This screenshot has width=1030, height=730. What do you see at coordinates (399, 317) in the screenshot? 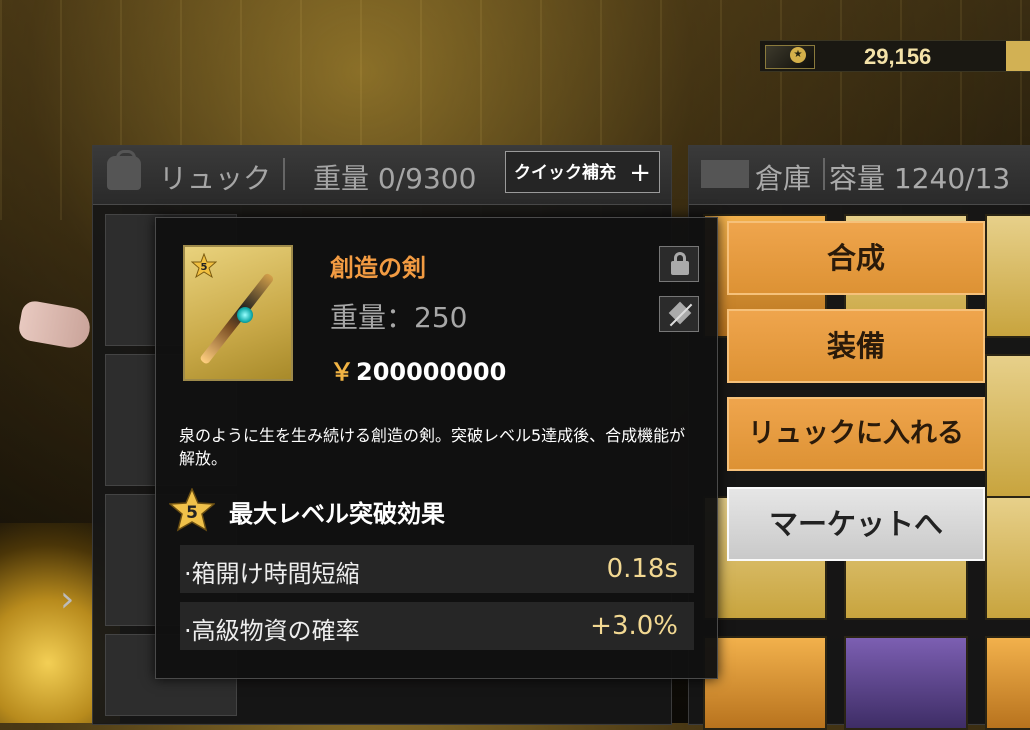
I see `item-weight: 重量：250` at bounding box center [399, 317].